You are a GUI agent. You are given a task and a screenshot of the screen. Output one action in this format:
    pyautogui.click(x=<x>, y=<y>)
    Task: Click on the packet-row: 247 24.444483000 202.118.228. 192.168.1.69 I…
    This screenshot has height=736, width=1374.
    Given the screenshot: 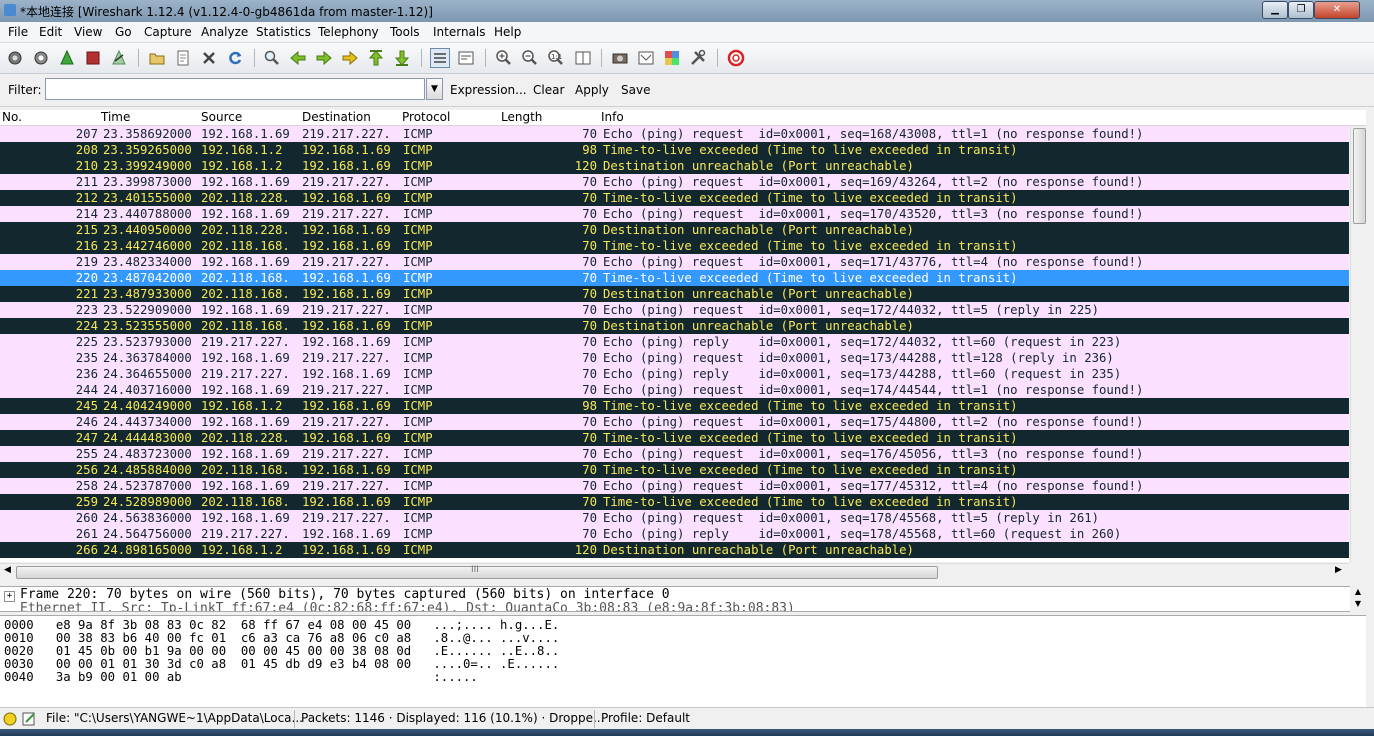 What is the action you would take?
    pyautogui.click(x=674, y=438)
    